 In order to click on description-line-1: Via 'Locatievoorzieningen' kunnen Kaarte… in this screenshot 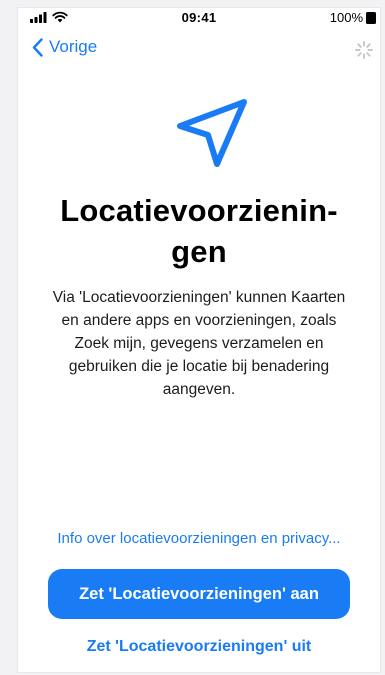, I will do `click(199, 297)`.